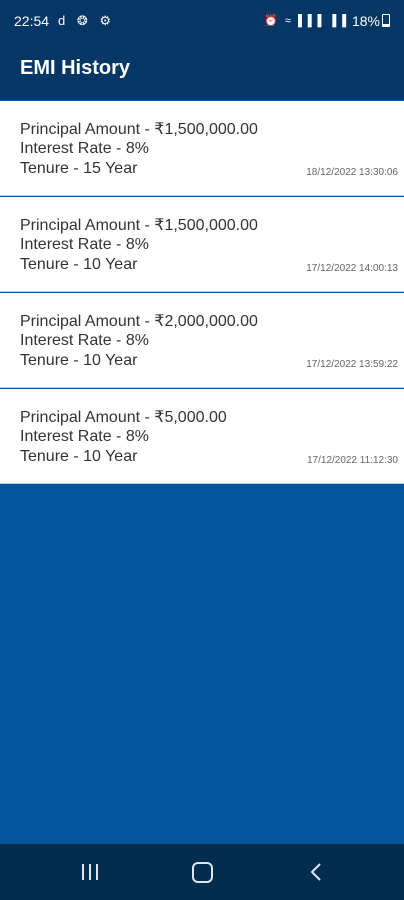 The width and height of the screenshot is (404, 900). I want to click on back-button, so click(316, 872).